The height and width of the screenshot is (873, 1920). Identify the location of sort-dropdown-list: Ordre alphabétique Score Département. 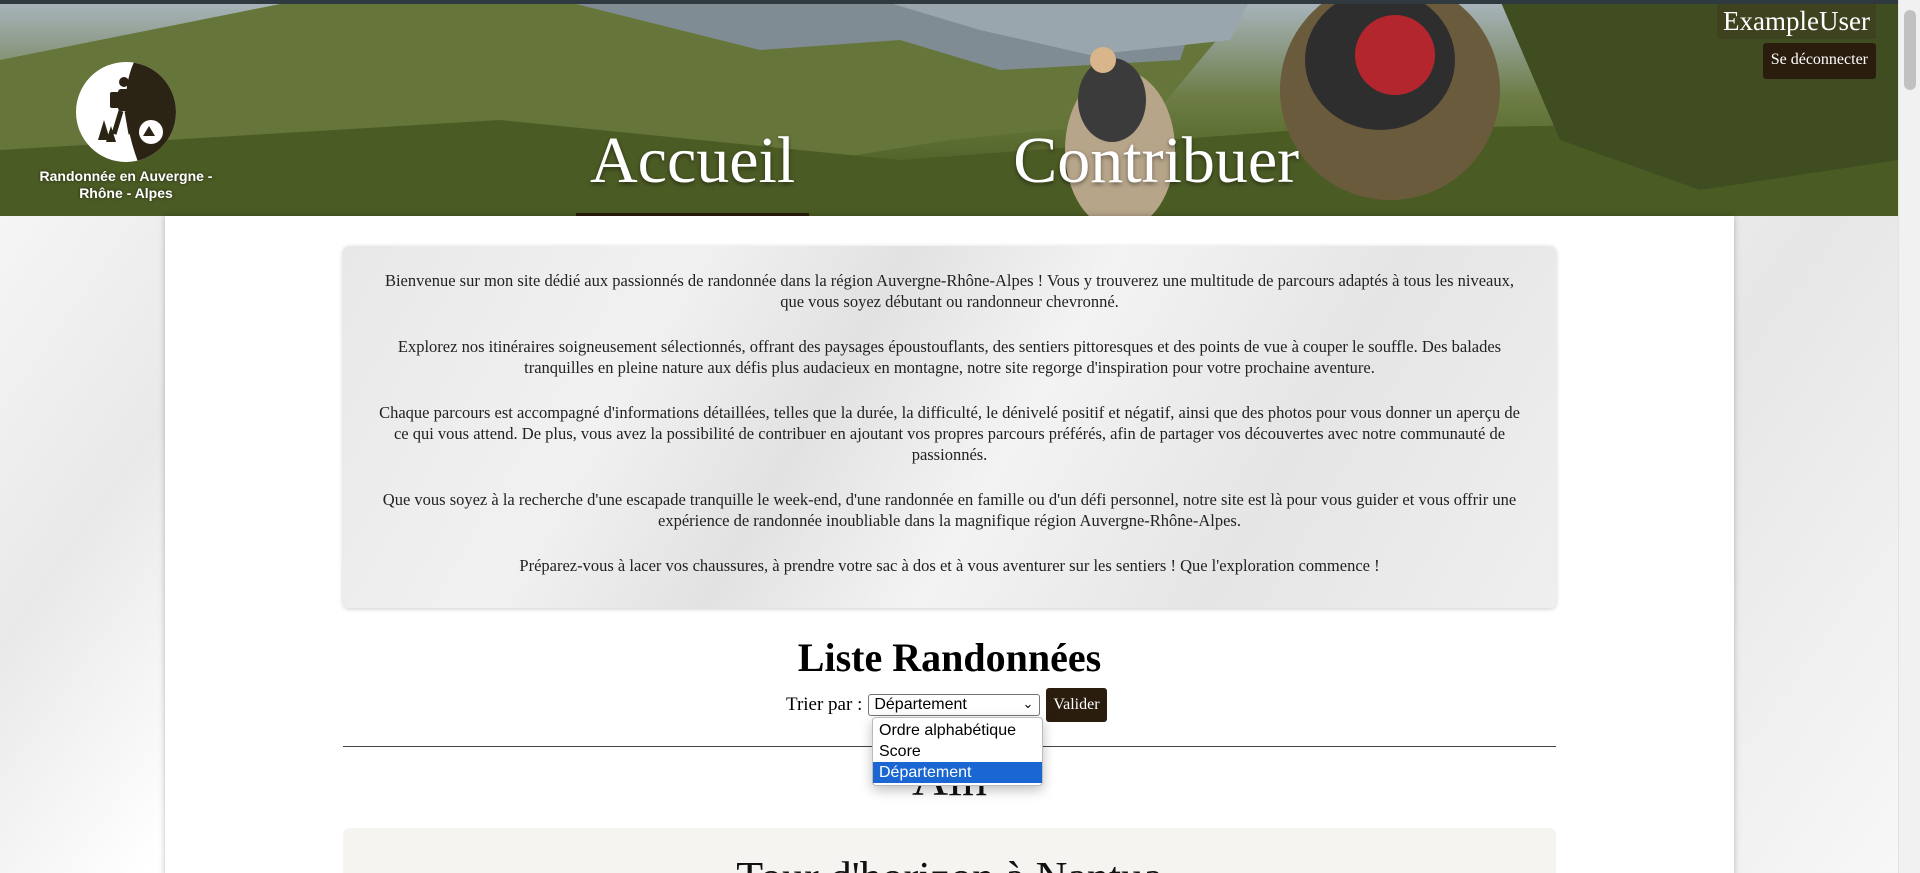
(957, 751).